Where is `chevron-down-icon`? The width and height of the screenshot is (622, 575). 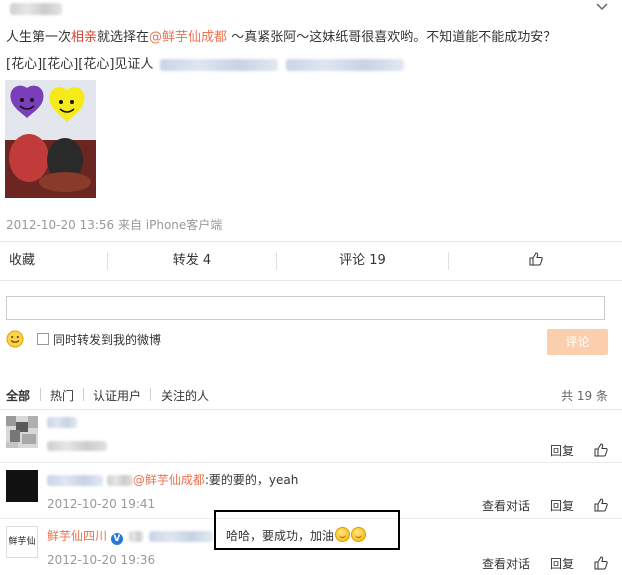 chevron-down-icon is located at coordinates (602, 7).